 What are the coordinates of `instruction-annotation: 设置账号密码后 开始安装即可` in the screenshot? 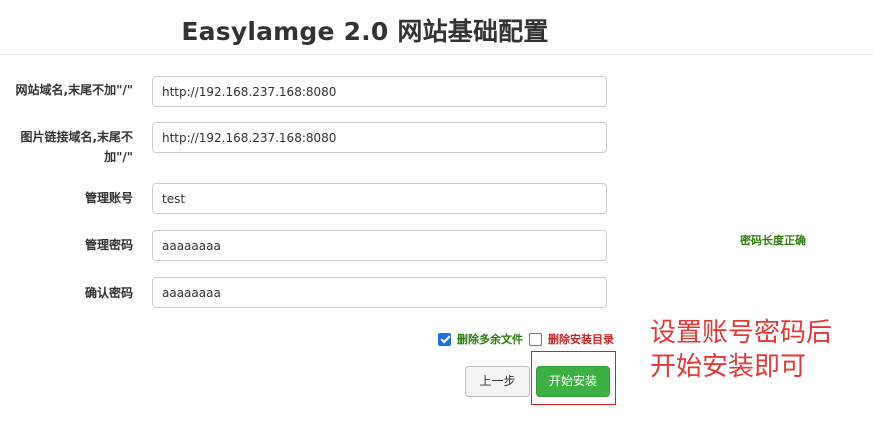 It's located at (741, 350).